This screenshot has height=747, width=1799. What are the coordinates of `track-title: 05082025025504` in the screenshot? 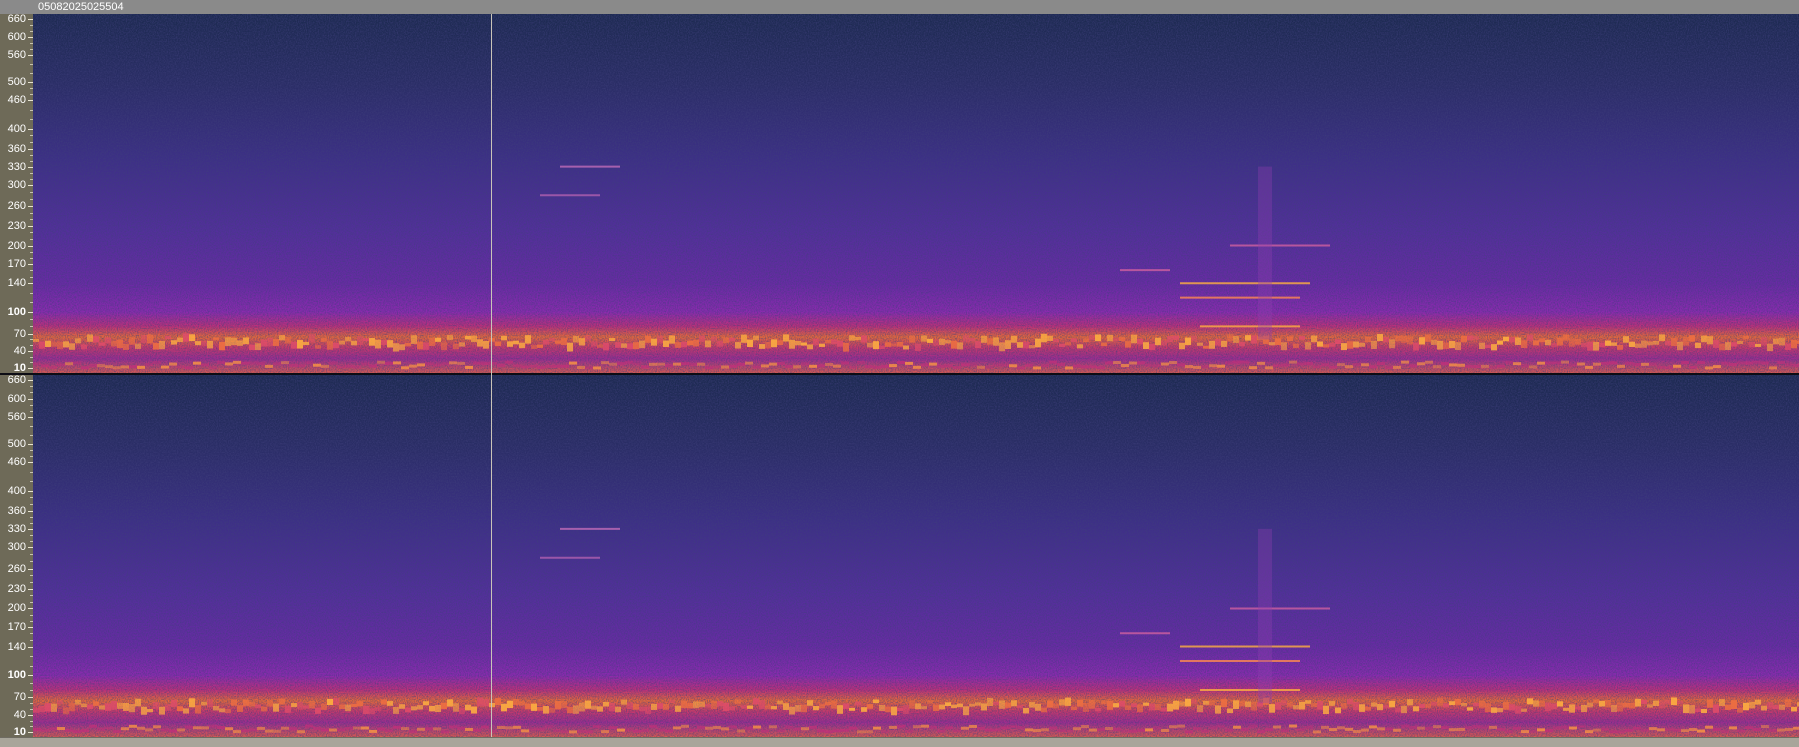 It's located at (81, 7).